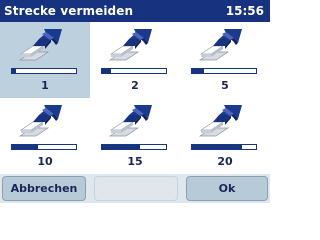 The height and width of the screenshot is (240, 320). Describe the element at coordinates (135, 11) in the screenshot. I see `title-bar: Strecke vermeiden 15:56` at that location.